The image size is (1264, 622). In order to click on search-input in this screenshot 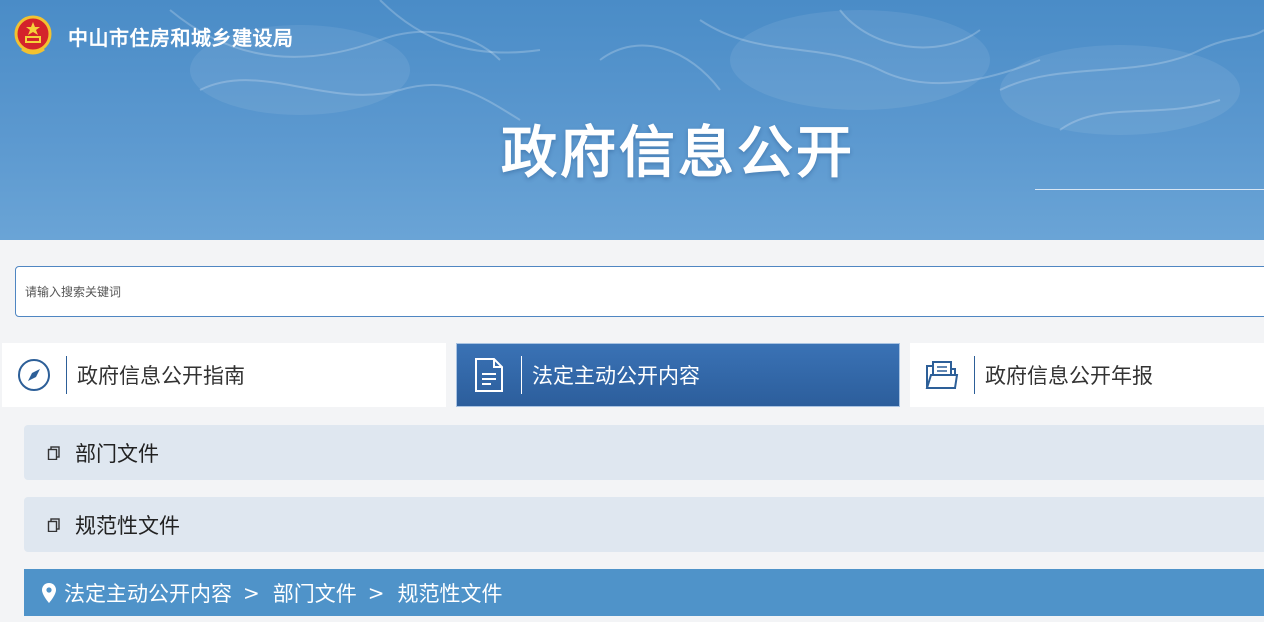, I will do `click(640, 291)`.